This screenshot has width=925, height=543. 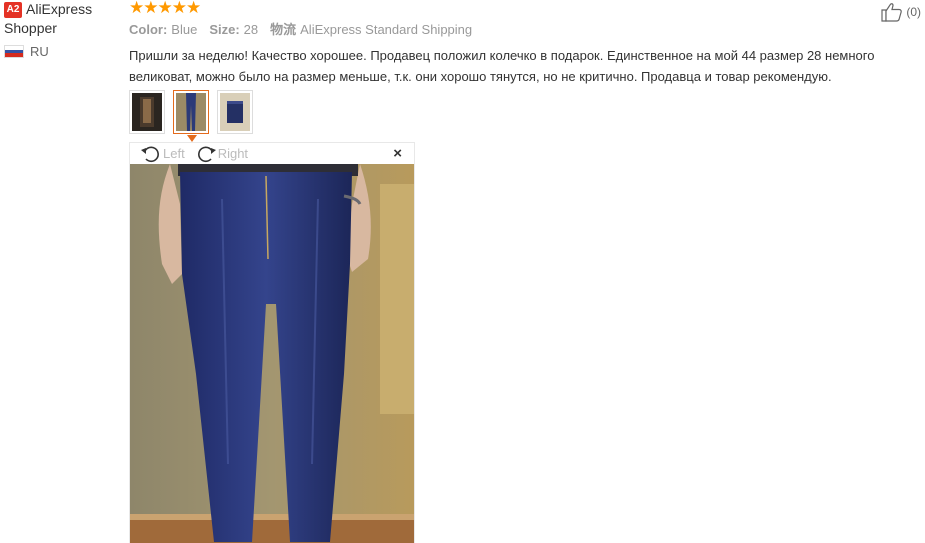 I want to click on photo-thumbnail-active, so click(x=191, y=116).